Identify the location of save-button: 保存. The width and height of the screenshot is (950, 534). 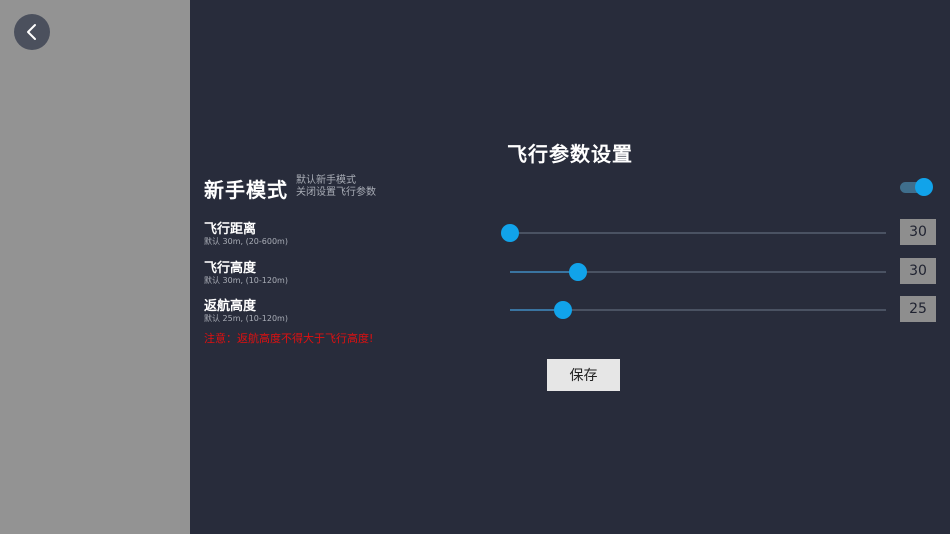
(583, 375).